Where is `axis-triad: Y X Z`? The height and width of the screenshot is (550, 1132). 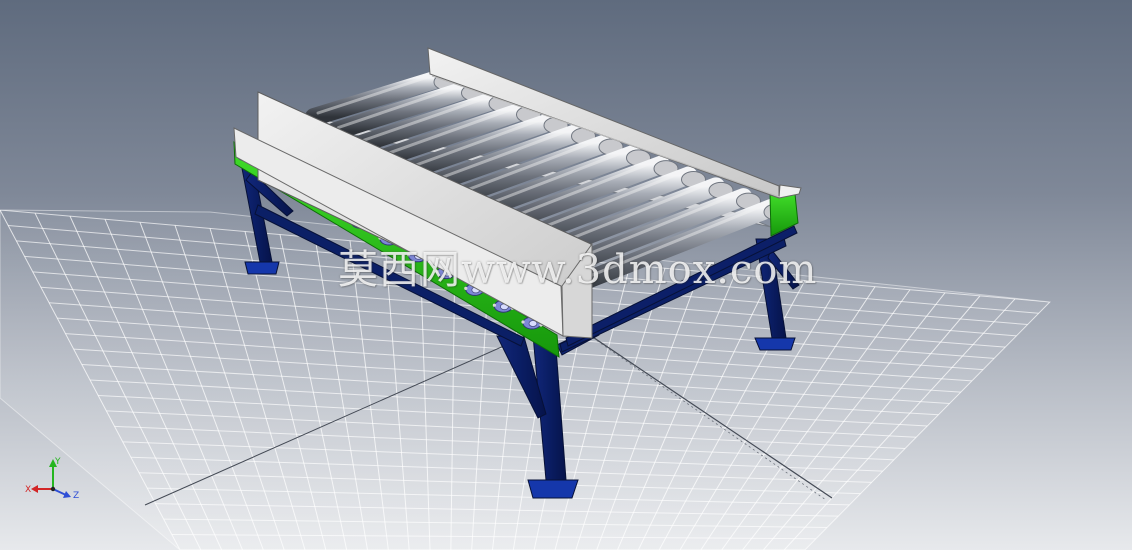
axis-triad: Y X Z is located at coordinates (52, 479).